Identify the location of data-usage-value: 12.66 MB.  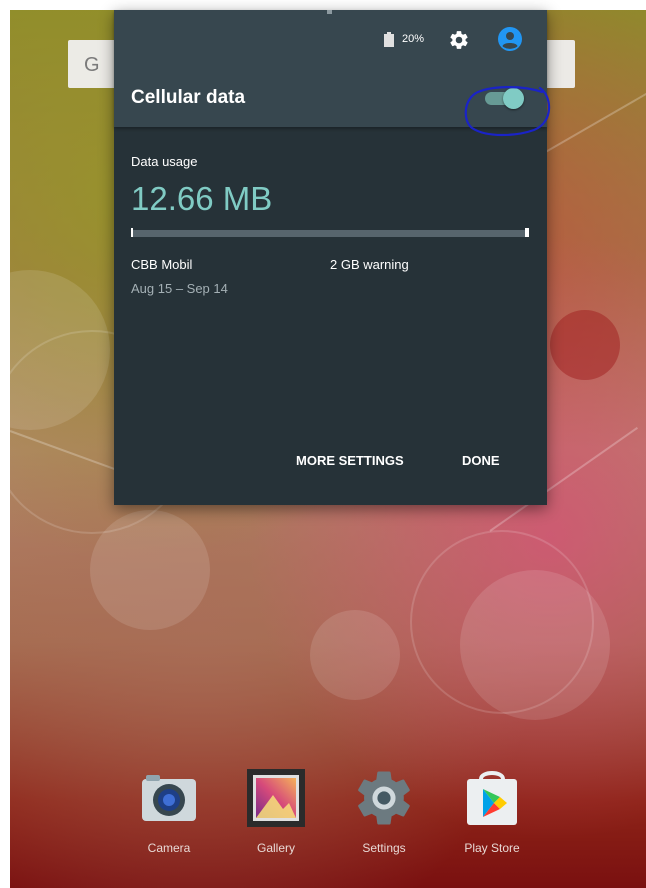
(202, 198).